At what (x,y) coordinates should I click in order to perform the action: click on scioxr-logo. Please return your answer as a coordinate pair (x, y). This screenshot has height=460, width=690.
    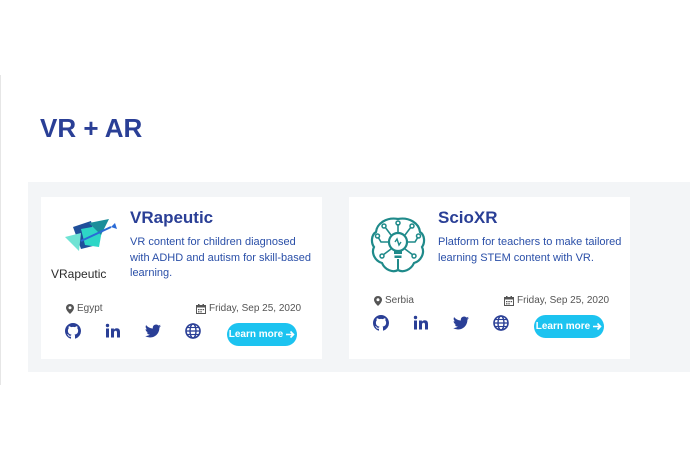
    Looking at the image, I should click on (399, 246).